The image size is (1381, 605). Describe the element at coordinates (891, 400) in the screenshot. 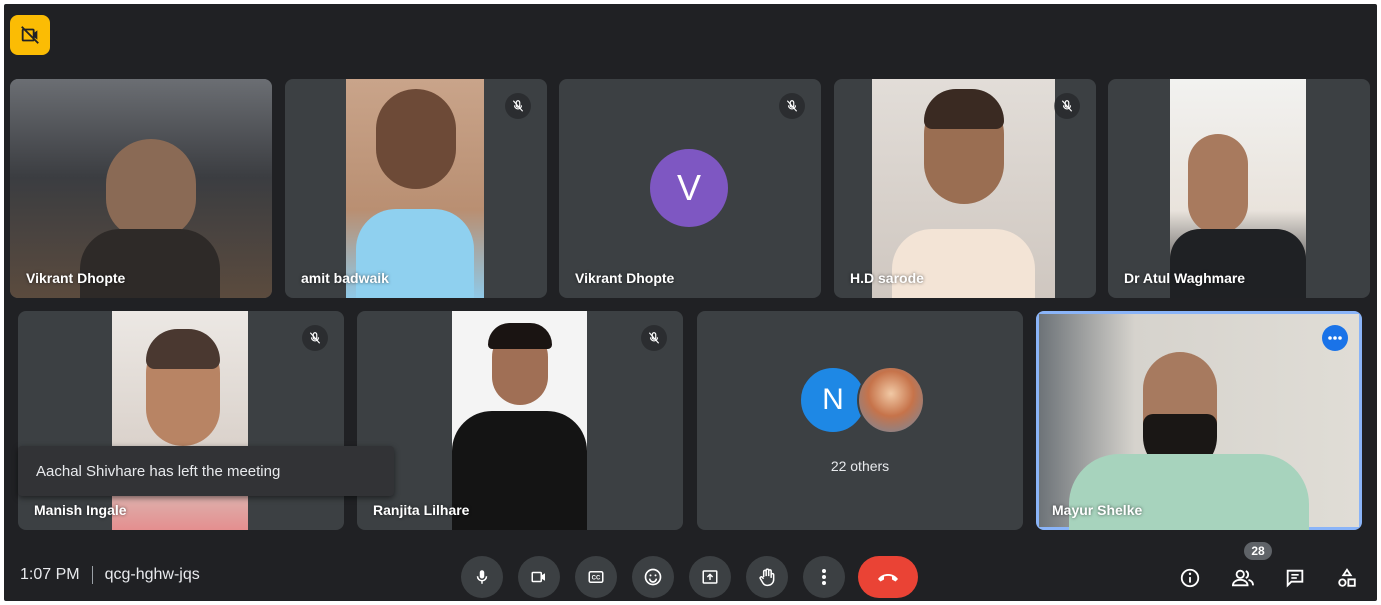

I see `participant-avatar-photo` at that location.